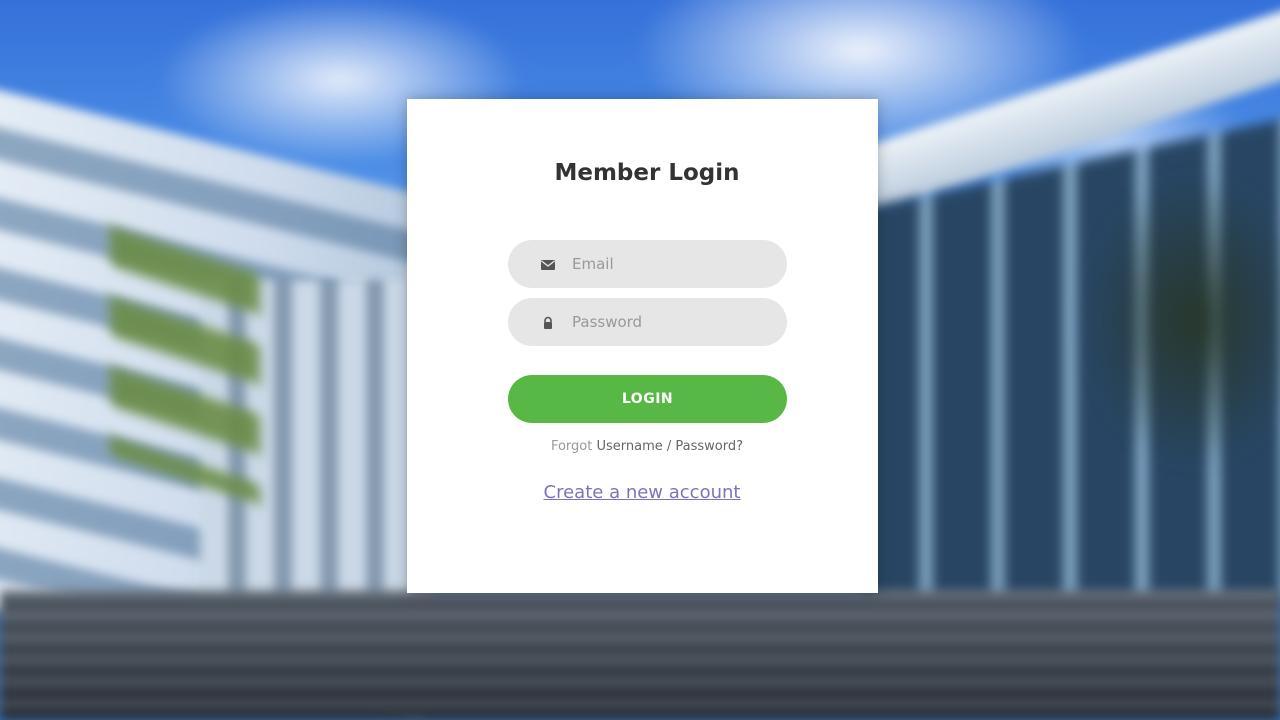 The height and width of the screenshot is (720, 1280). I want to click on password-field: Password, so click(647, 322).